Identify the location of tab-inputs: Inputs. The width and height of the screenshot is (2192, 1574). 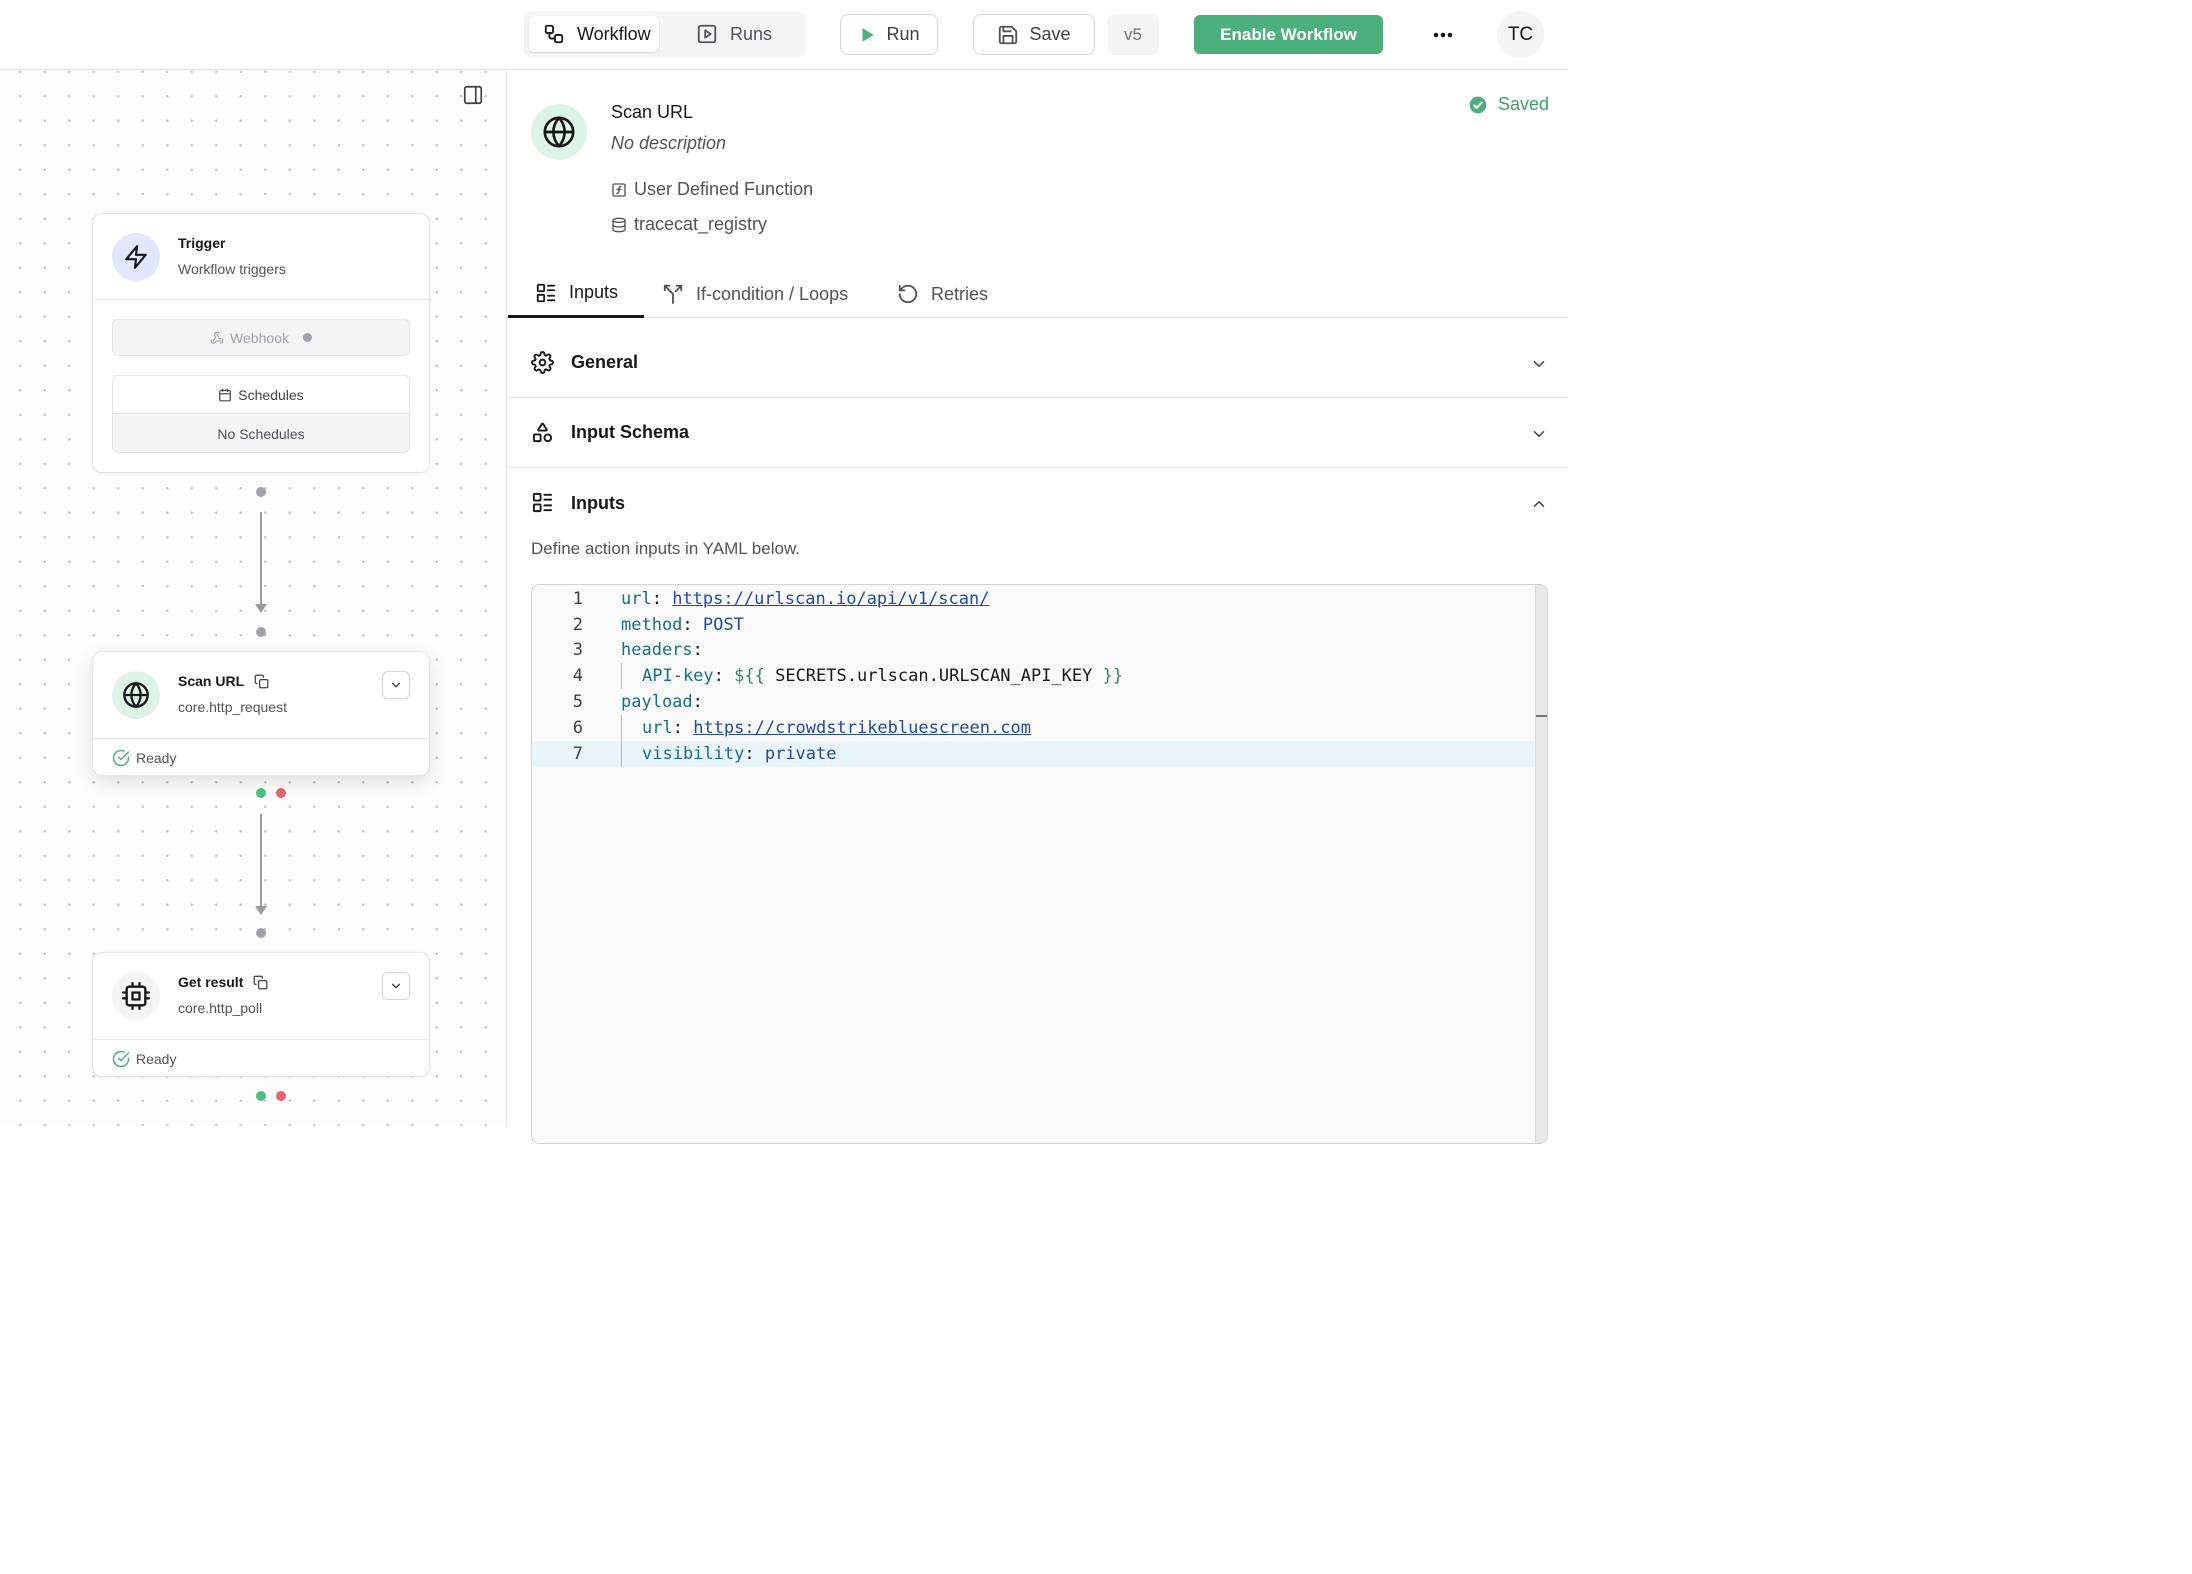
(576, 294).